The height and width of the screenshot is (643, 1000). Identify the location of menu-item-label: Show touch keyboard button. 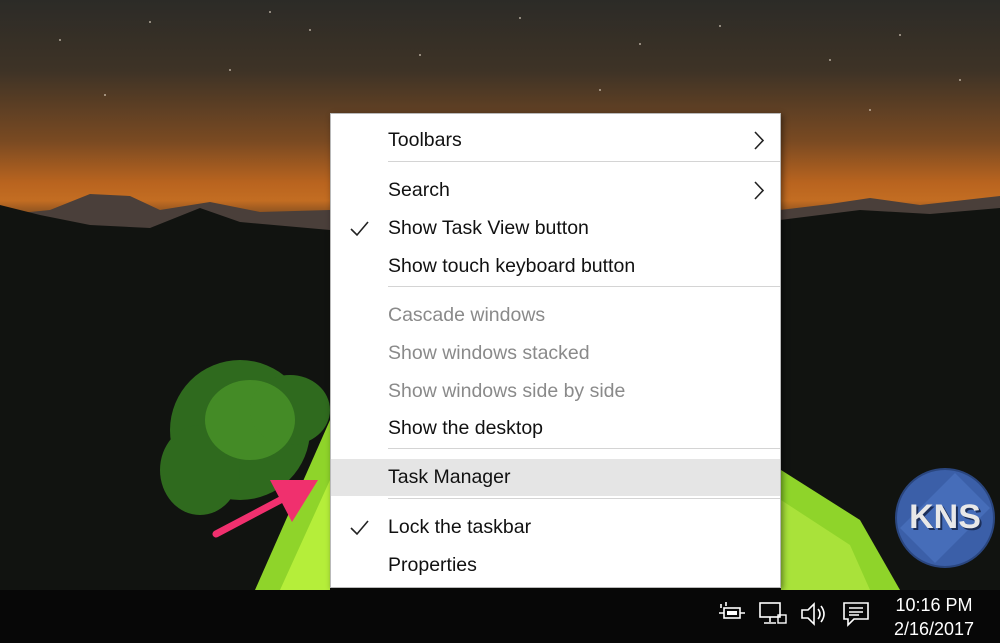
(512, 266).